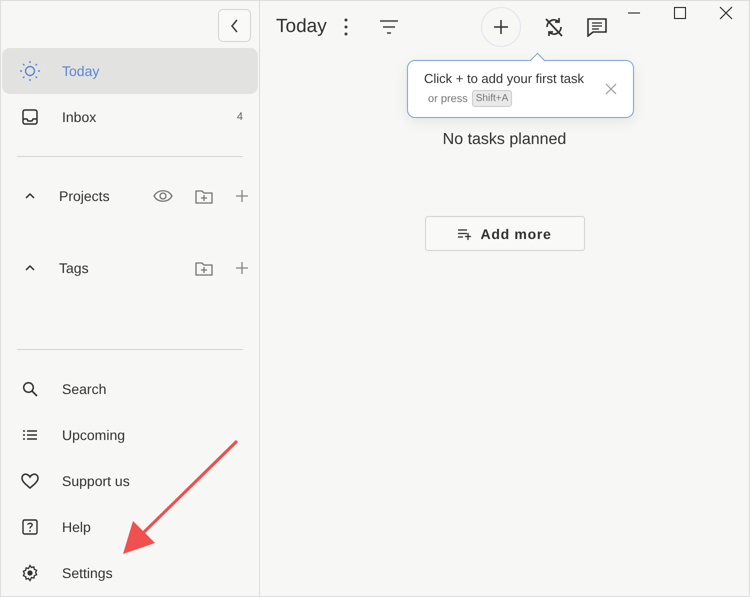 This screenshot has width=750, height=597. Describe the element at coordinates (130, 435) in the screenshot. I see `nav-item: Upcoming` at that location.